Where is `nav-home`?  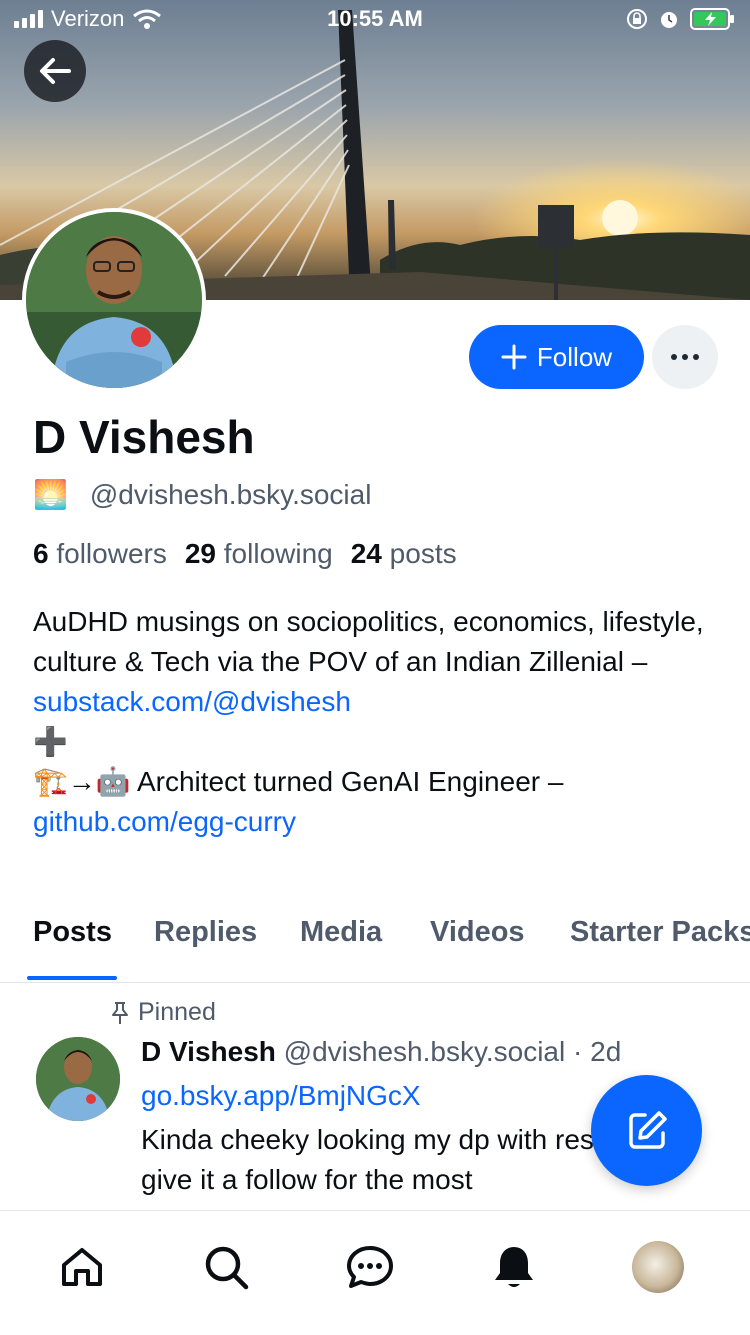 nav-home is located at coordinates (82, 1267).